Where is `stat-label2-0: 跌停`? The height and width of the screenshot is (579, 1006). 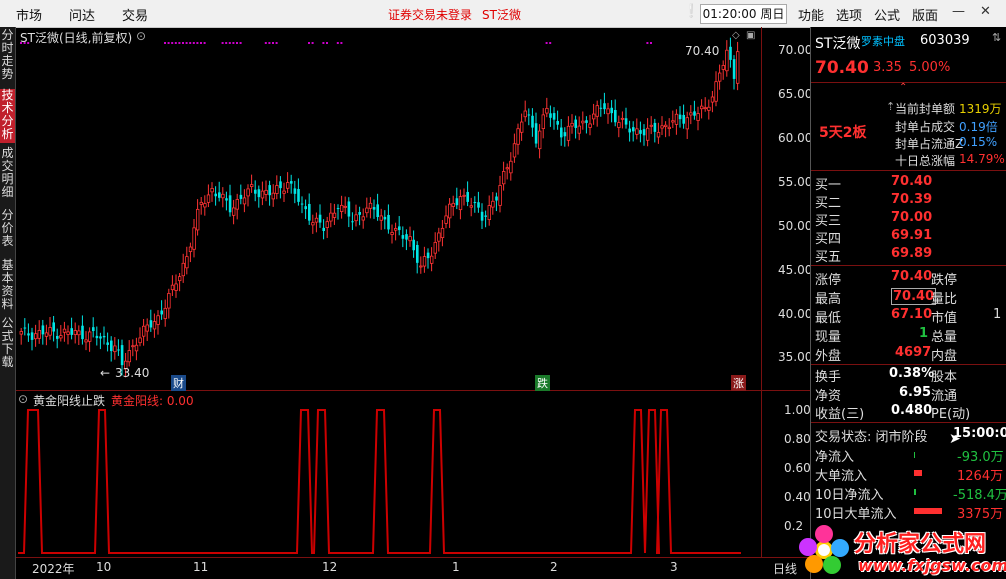 stat-label2-0: 跌停 is located at coordinates (944, 280).